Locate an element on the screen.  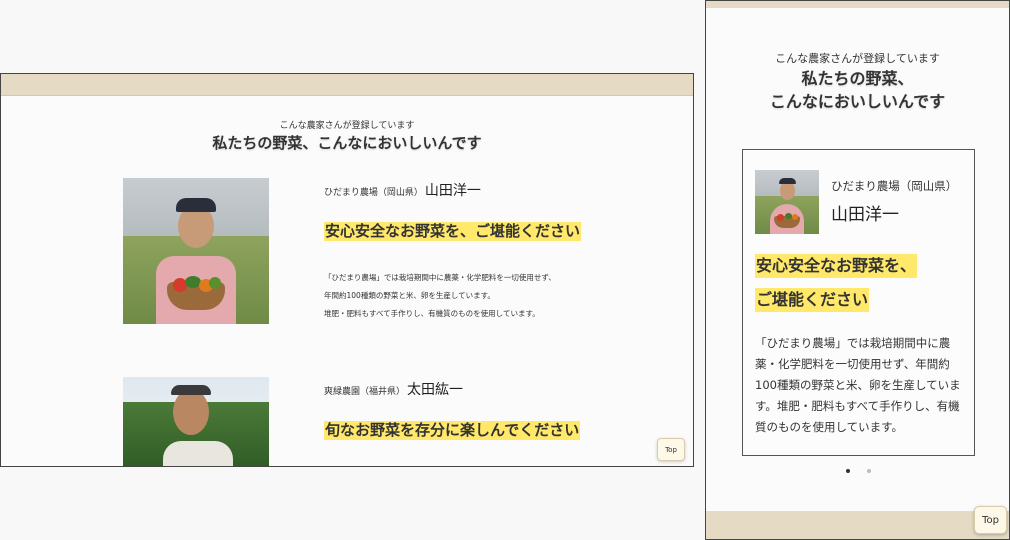
farmer-1-heading: ひだまり農場（岡山県） 山田洋一 is located at coordinates (402, 190).